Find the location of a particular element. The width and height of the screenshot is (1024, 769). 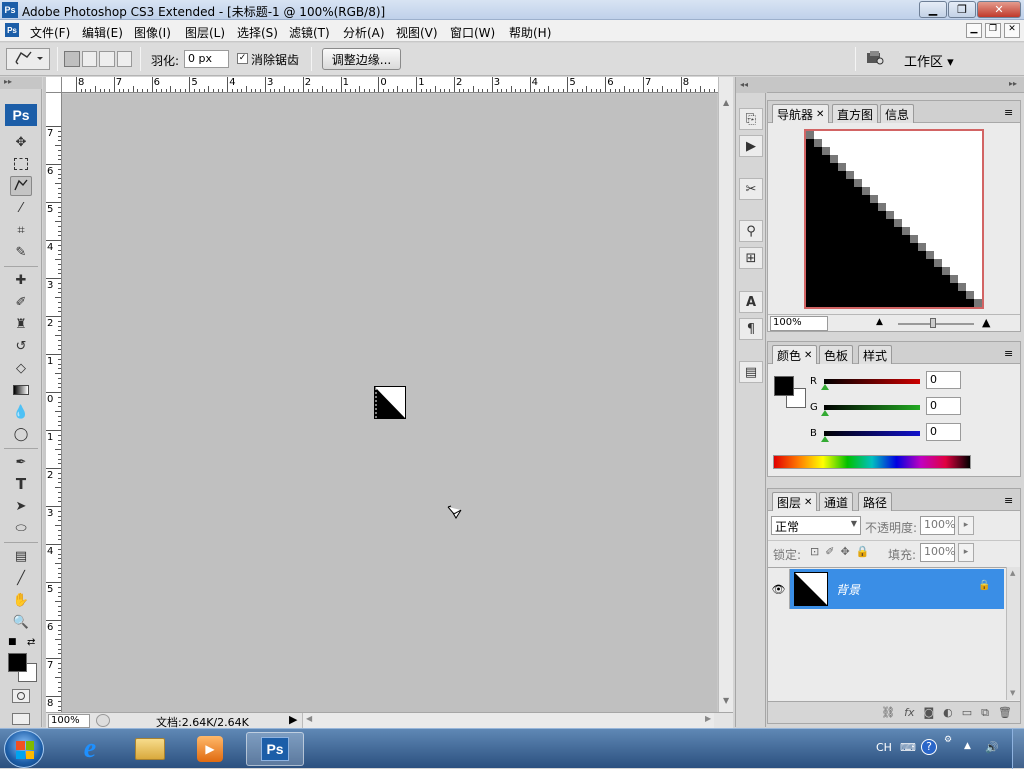

eyedropper-tool-icon: ╱ is located at coordinates (21, 578).